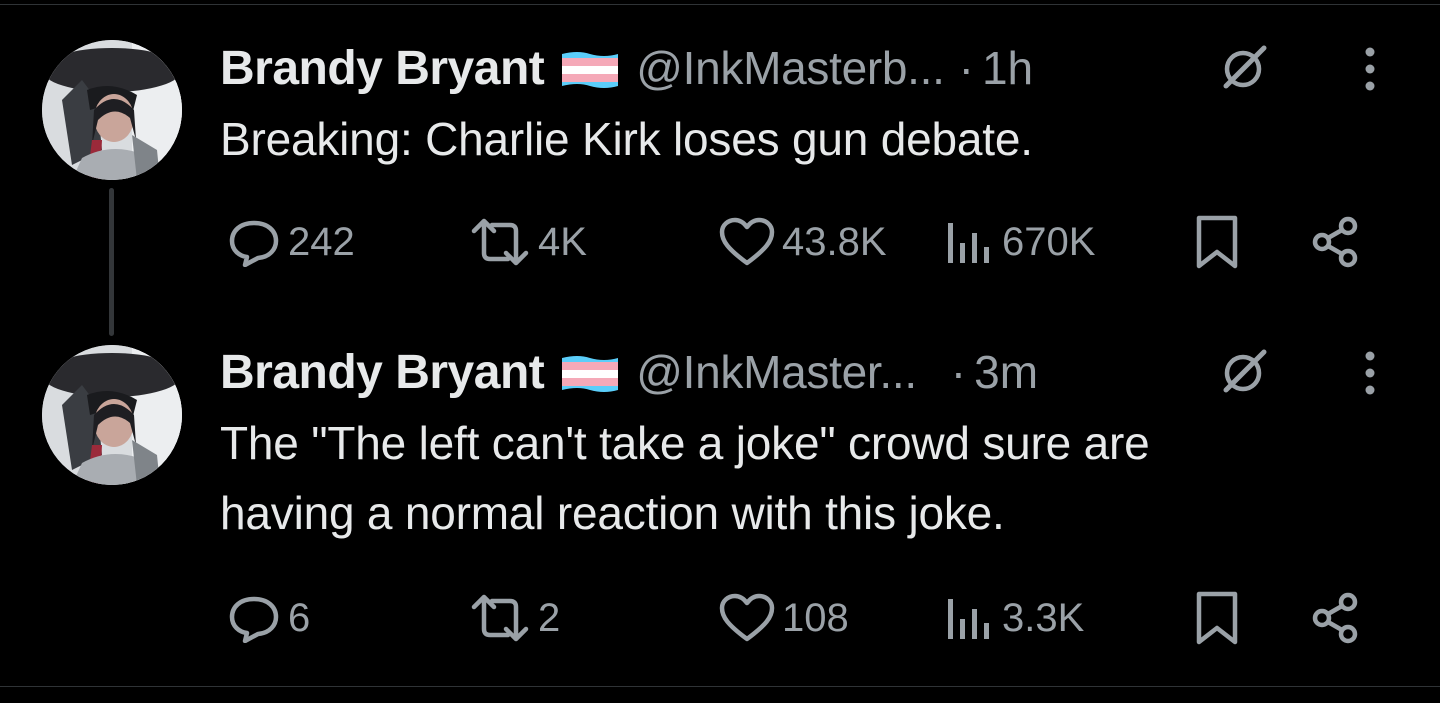  What do you see at coordinates (1043, 617) in the screenshot?
I see `view-count: 3.3K` at bounding box center [1043, 617].